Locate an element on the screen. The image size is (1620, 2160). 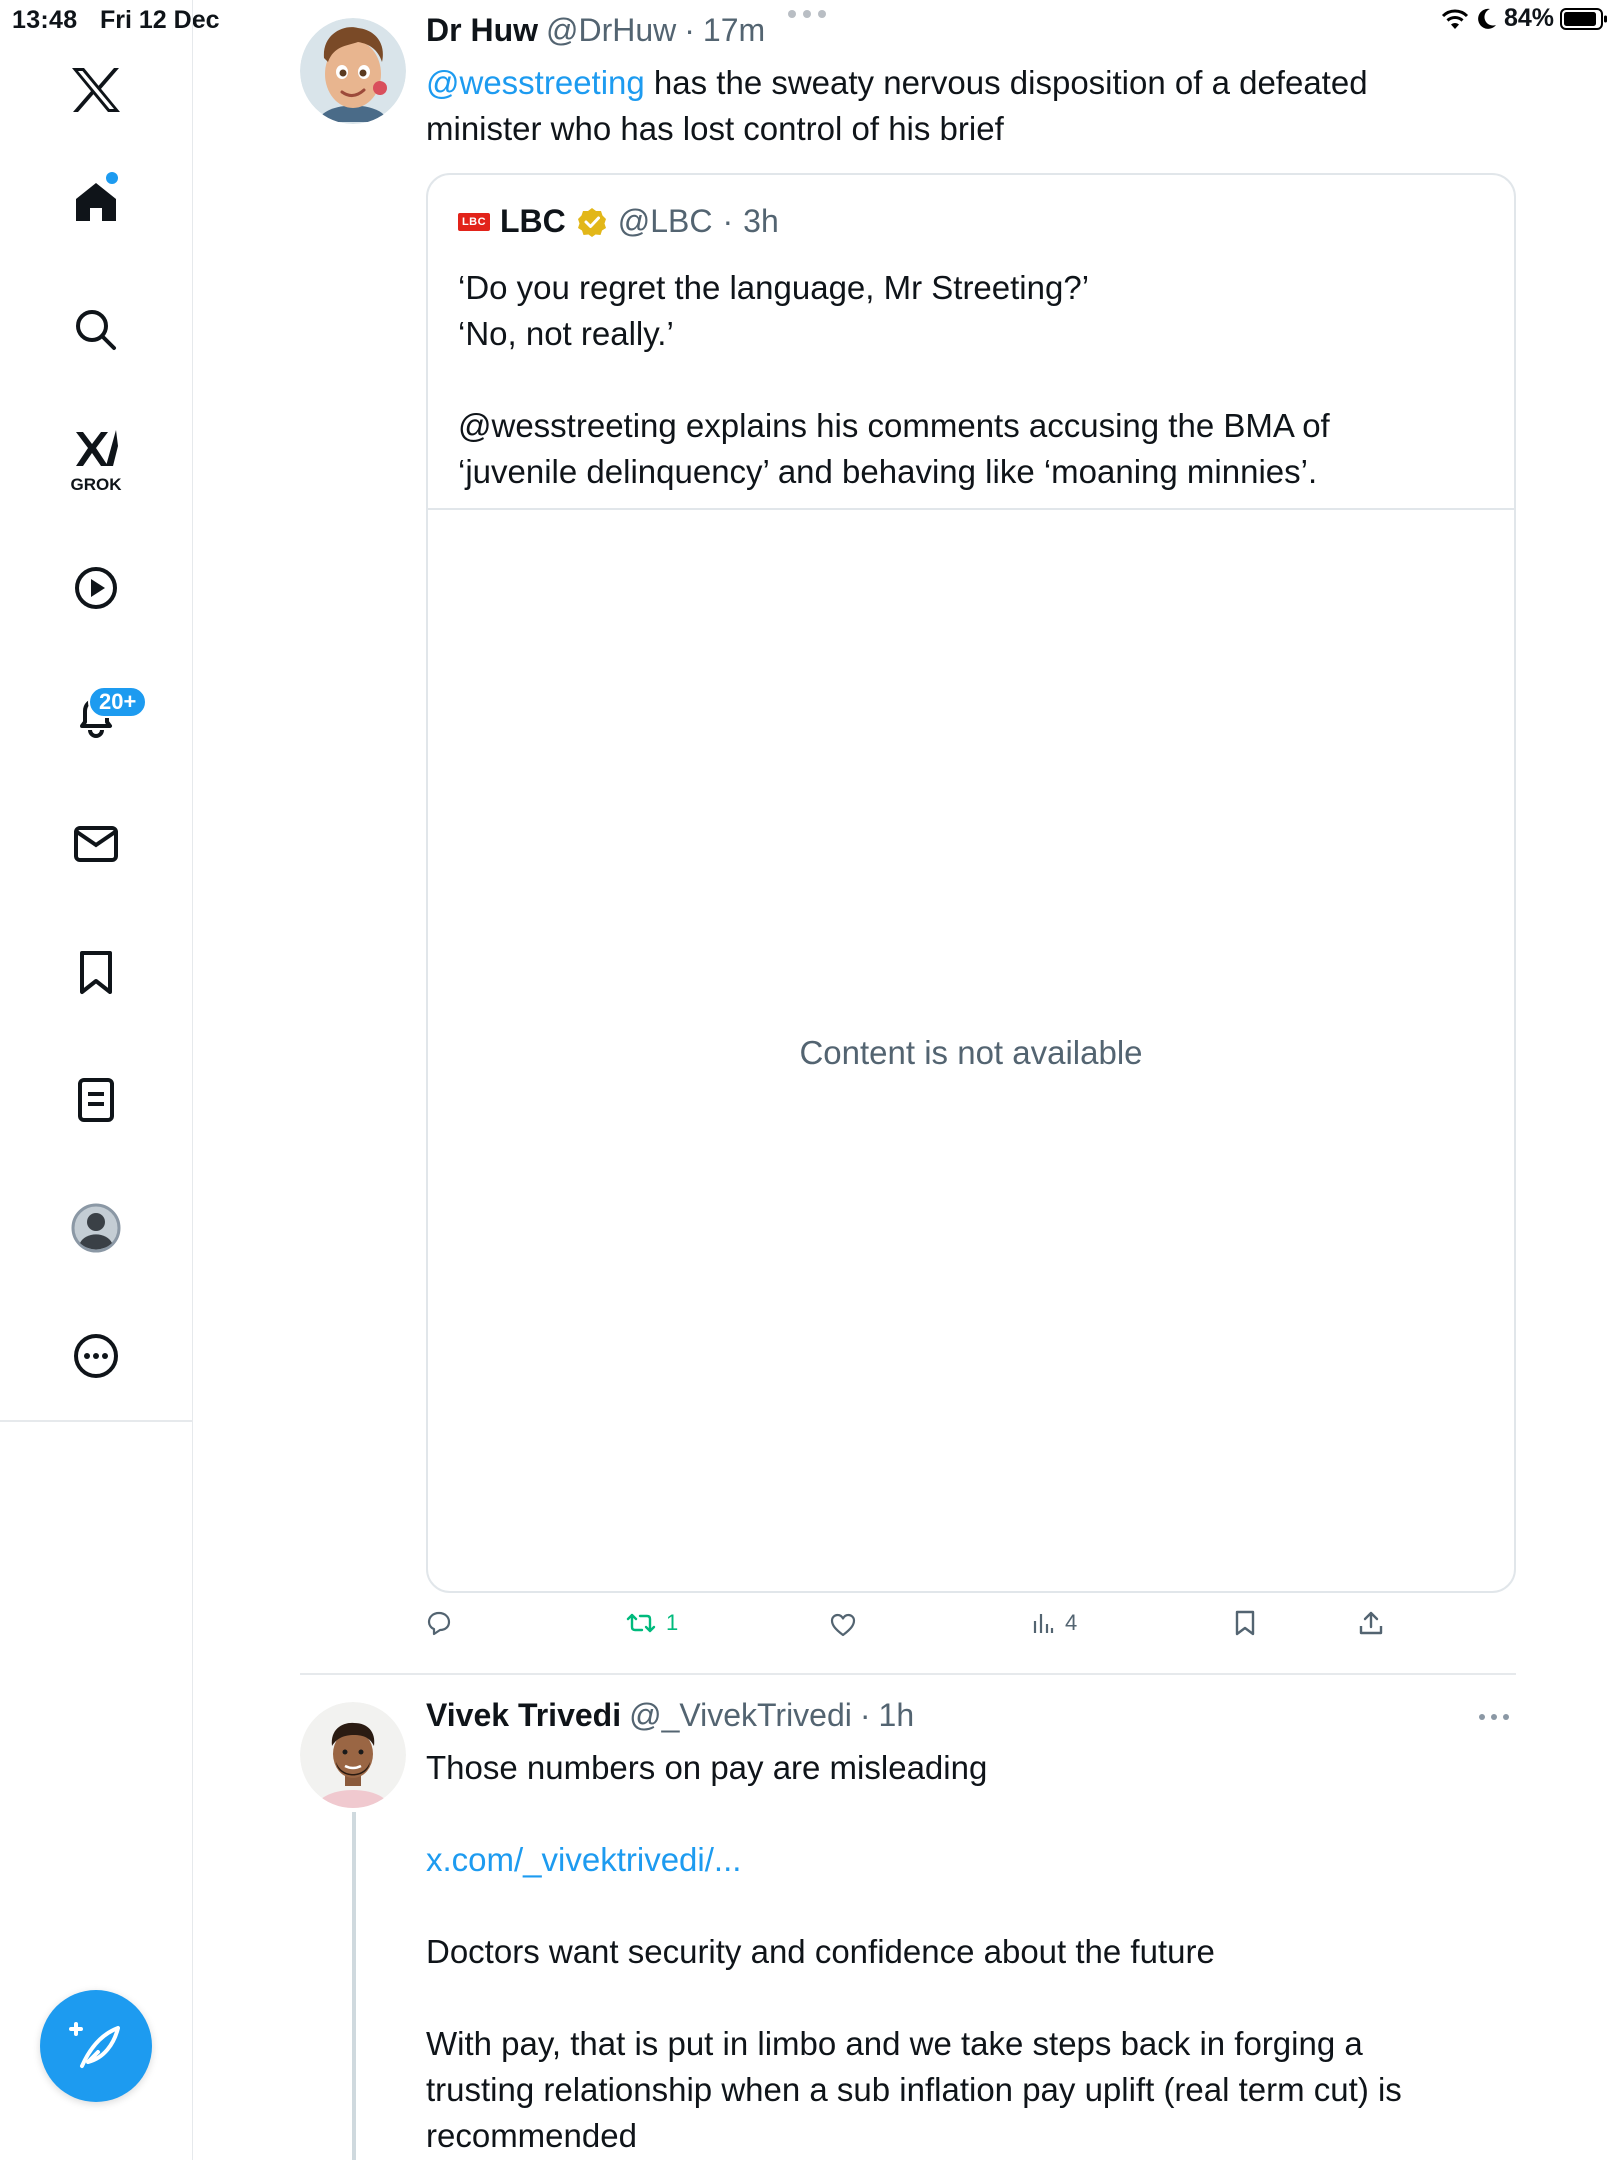
quote-time: 3h is located at coordinates (761, 221).